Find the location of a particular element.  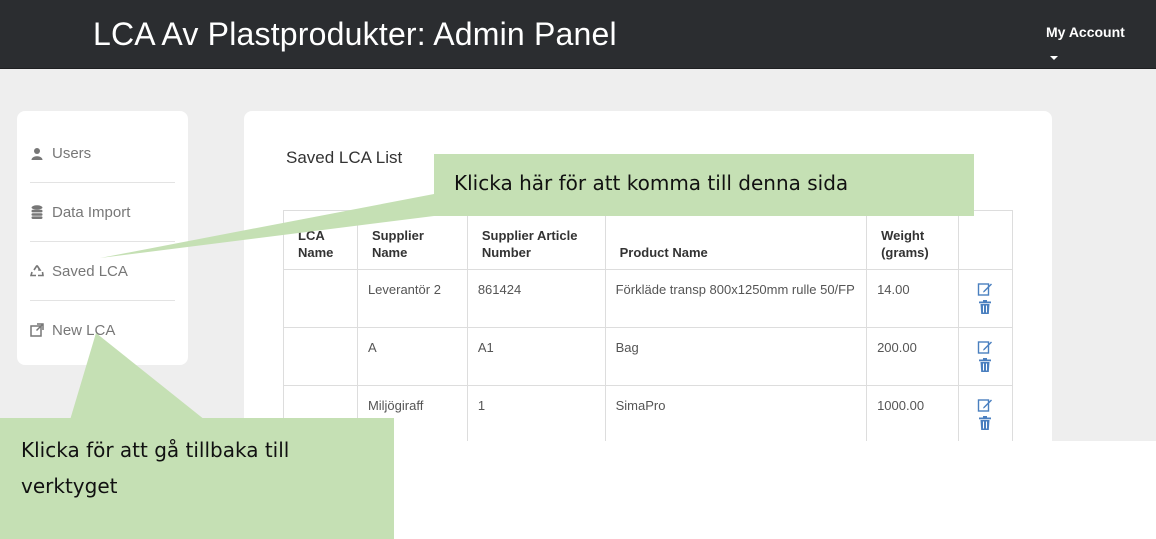

annotation-callout-top: Klicka här för att komma till denna sida is located at coordinates (704, 185).